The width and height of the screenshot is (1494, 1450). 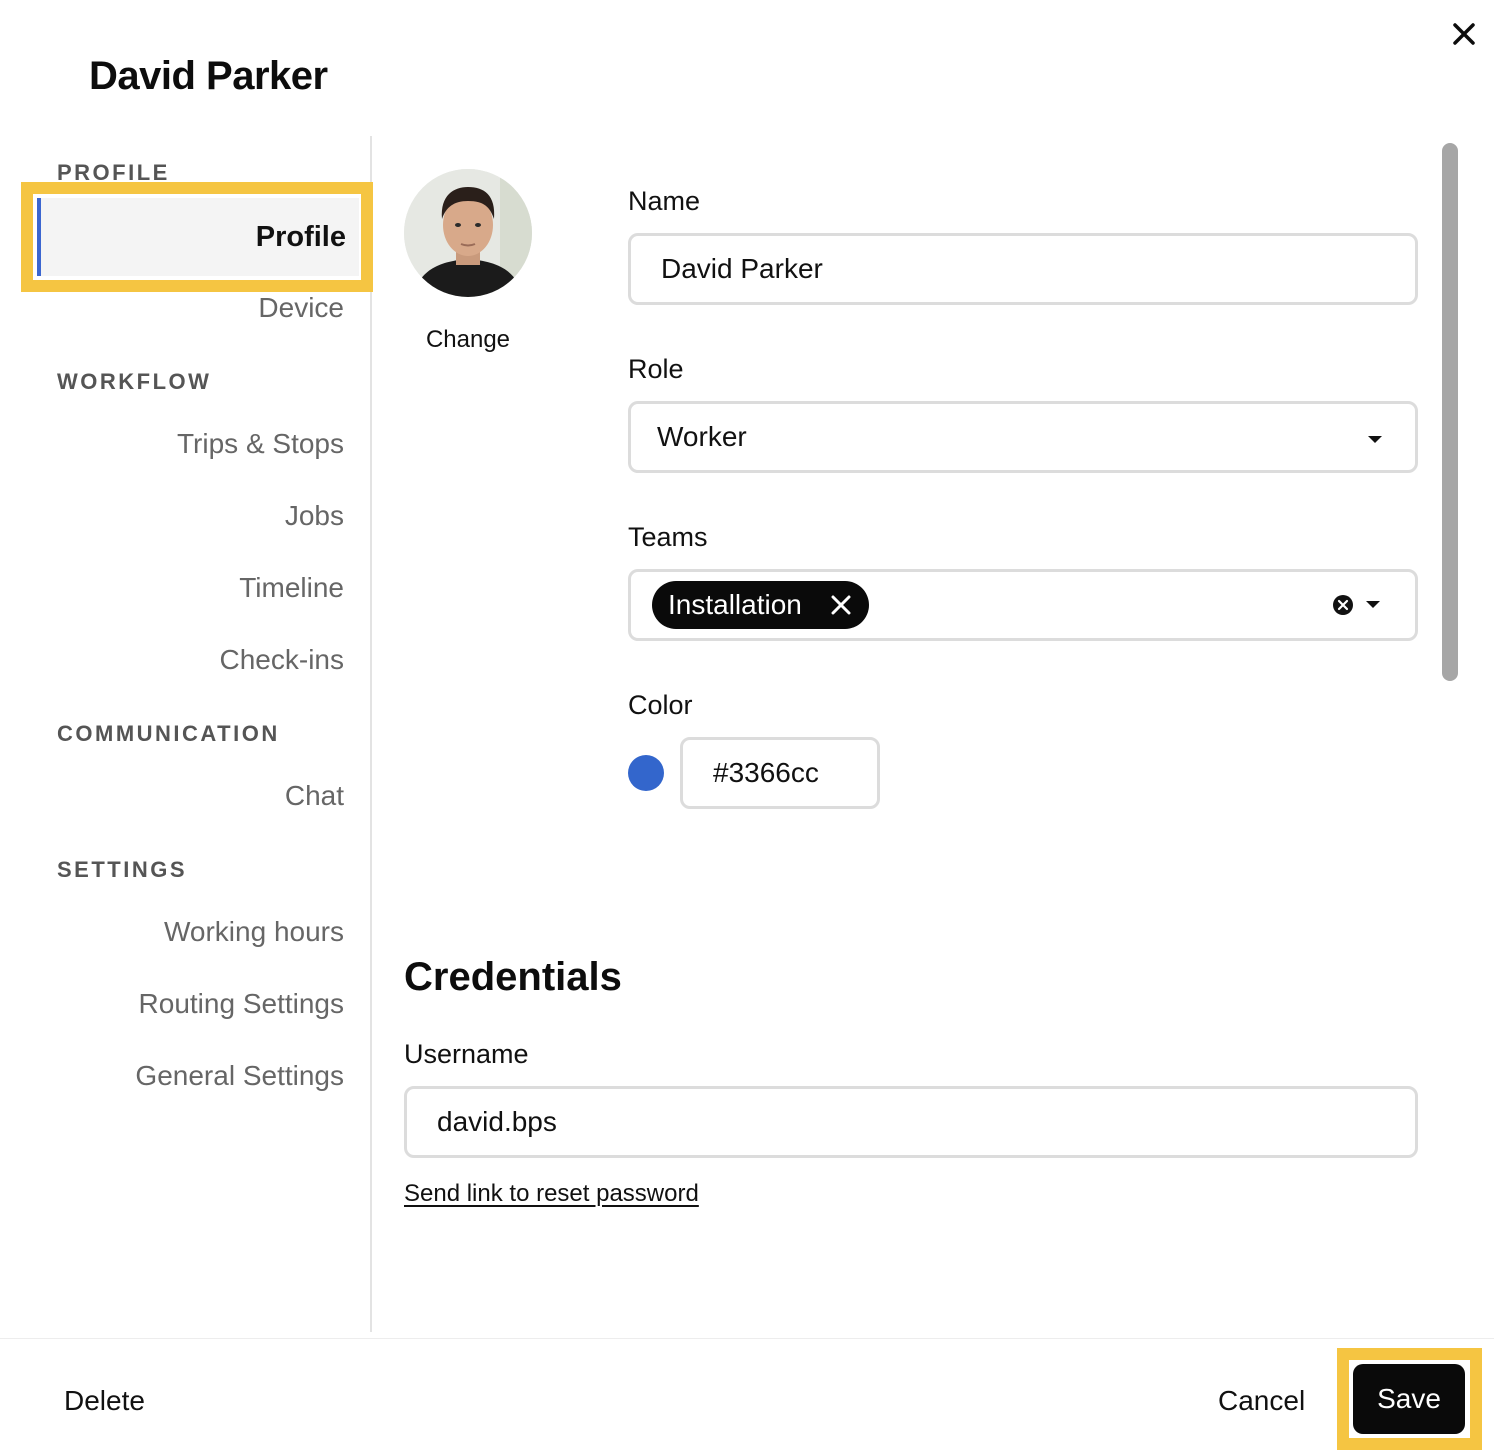 I want to click on color-swatch, so click(x=646, y=773).